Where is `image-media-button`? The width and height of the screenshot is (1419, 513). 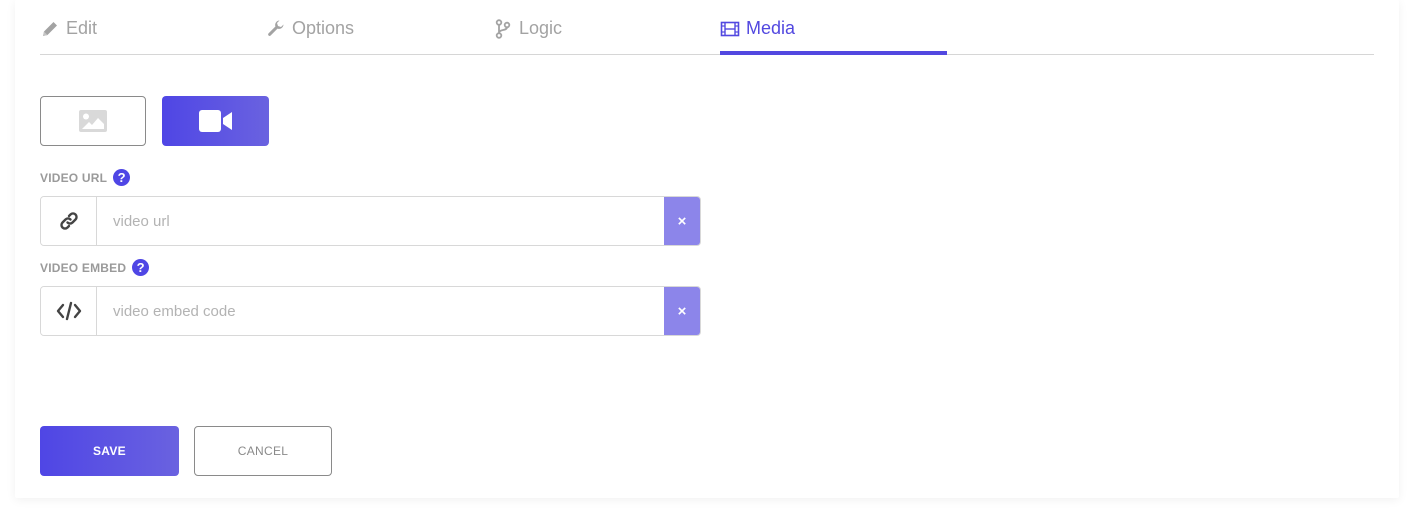 image-media-button is located at coordinates (93, 121).